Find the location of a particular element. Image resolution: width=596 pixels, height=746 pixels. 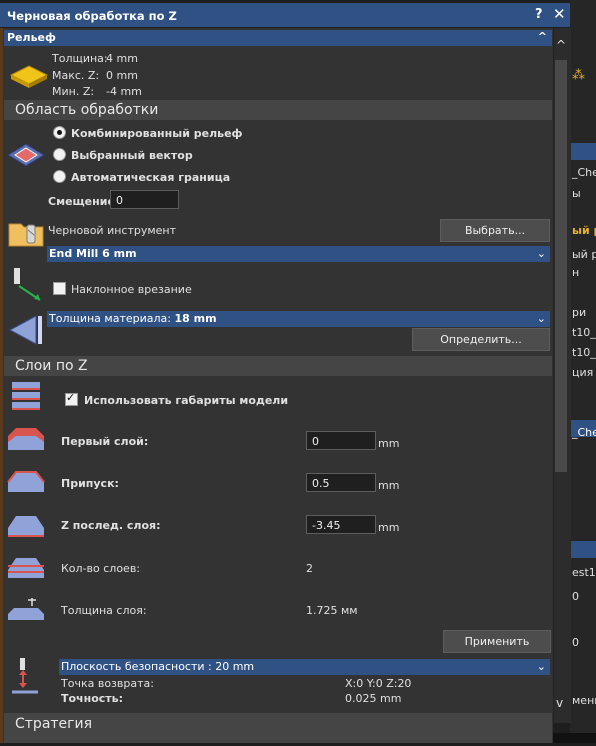

scrollbar-thumb is located at coordinates (561, 266).